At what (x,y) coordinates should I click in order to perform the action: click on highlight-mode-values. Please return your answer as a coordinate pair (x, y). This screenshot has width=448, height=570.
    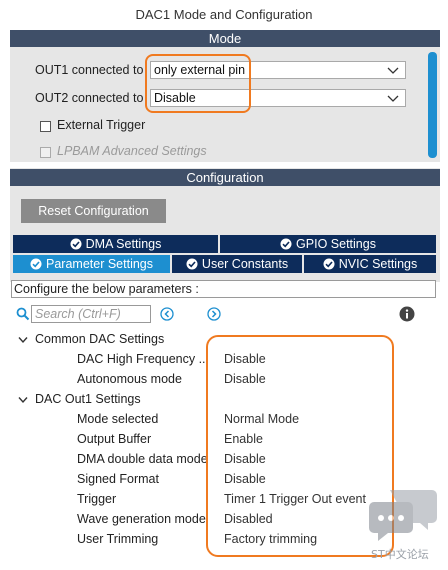
    Looking at the image, I should click on (198, 83).